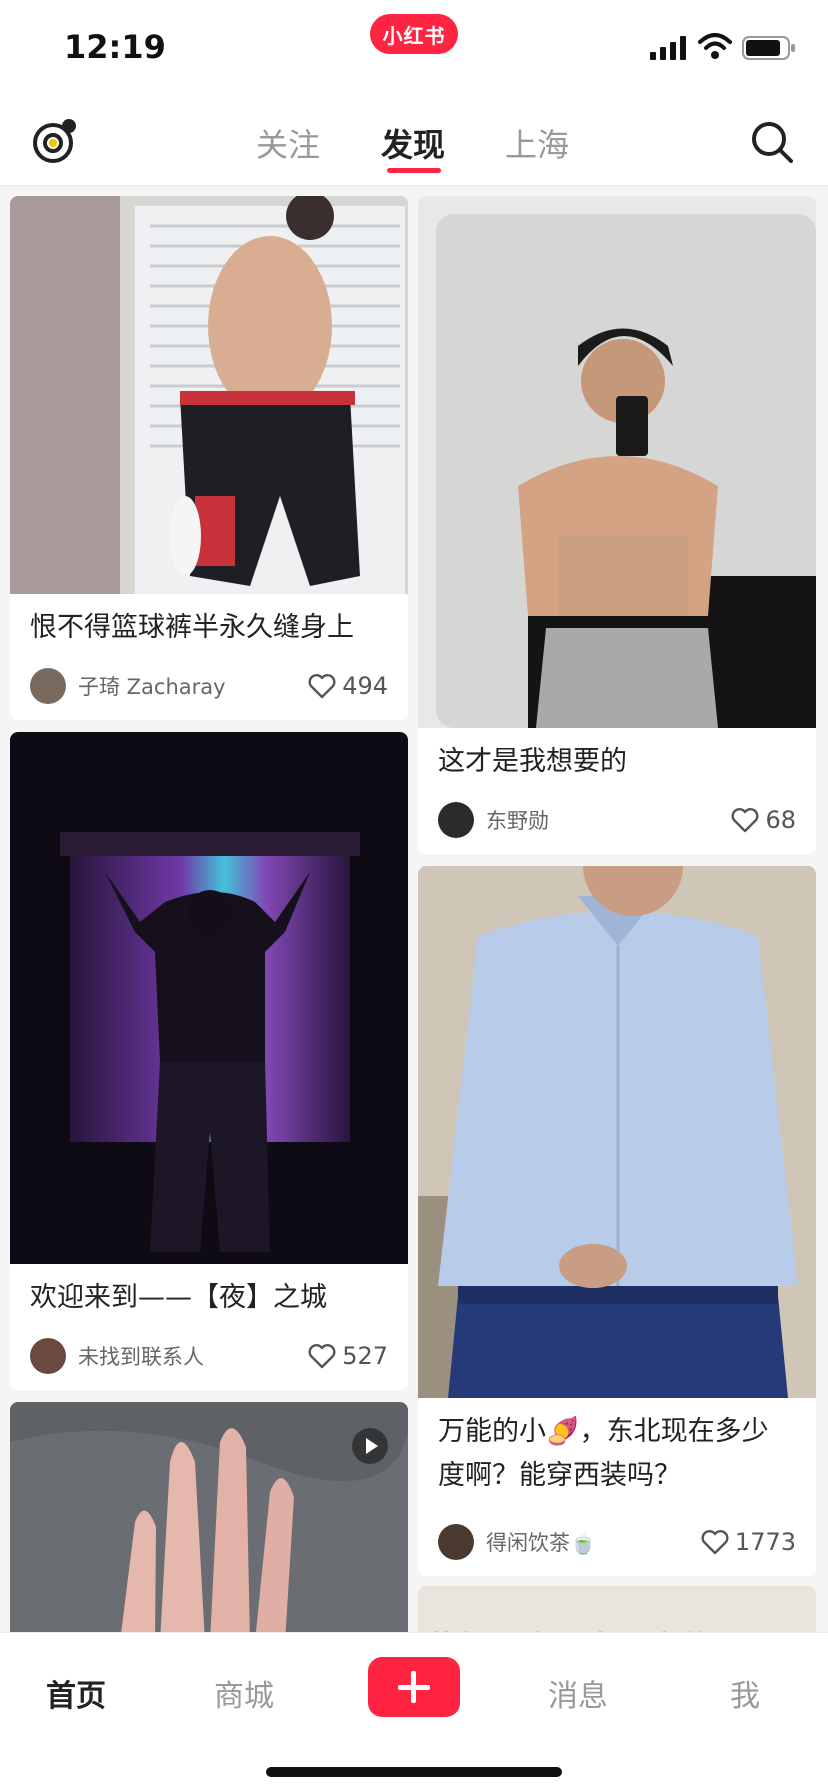 The image size is (828, 1792). What do you see at coordinates (365, 1356) in the screenshot?
I see `like-count: 527` at bounding box center [365, 1356].